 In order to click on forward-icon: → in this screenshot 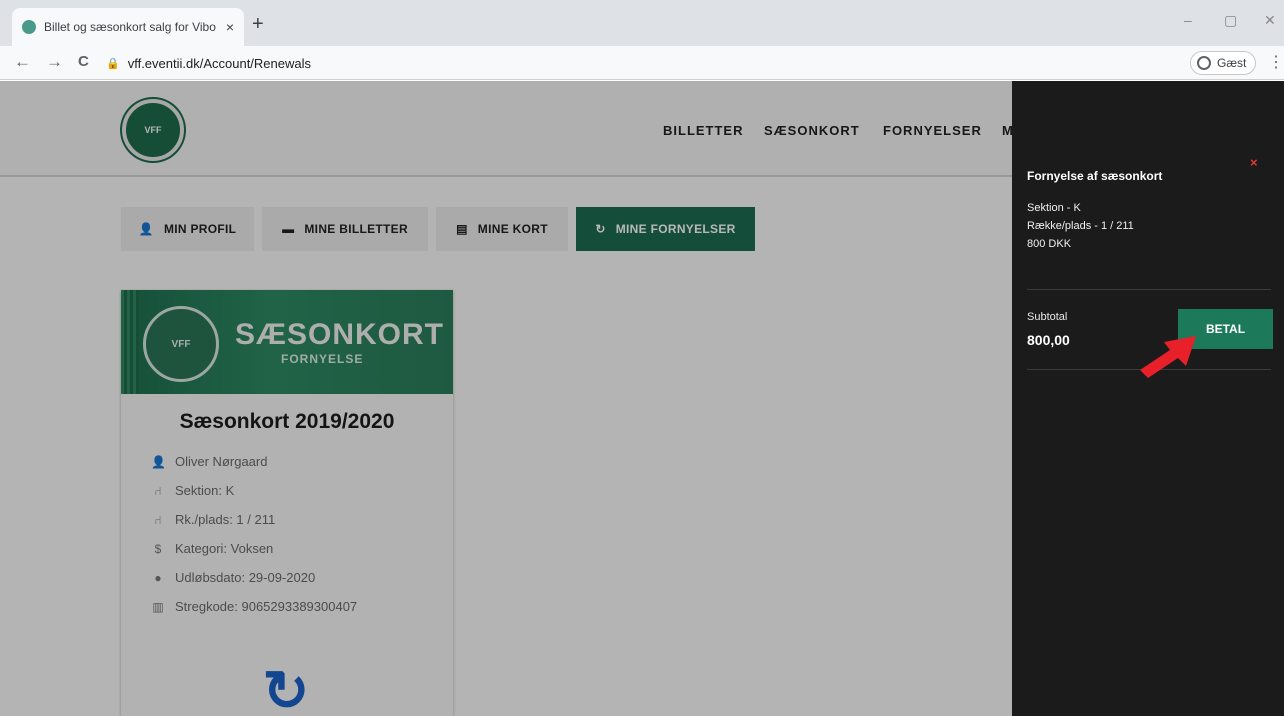, I will do `click(54, 62)`.